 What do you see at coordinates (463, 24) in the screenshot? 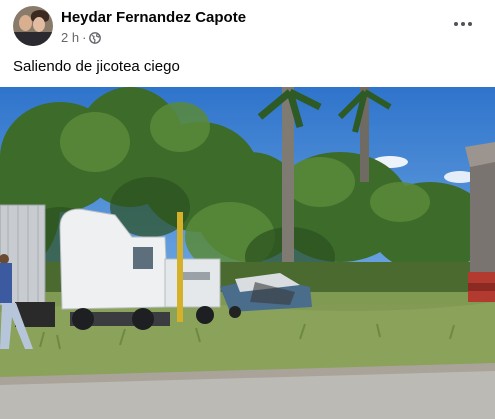
I see `more-options-icon` at bounding box center [463, 24].